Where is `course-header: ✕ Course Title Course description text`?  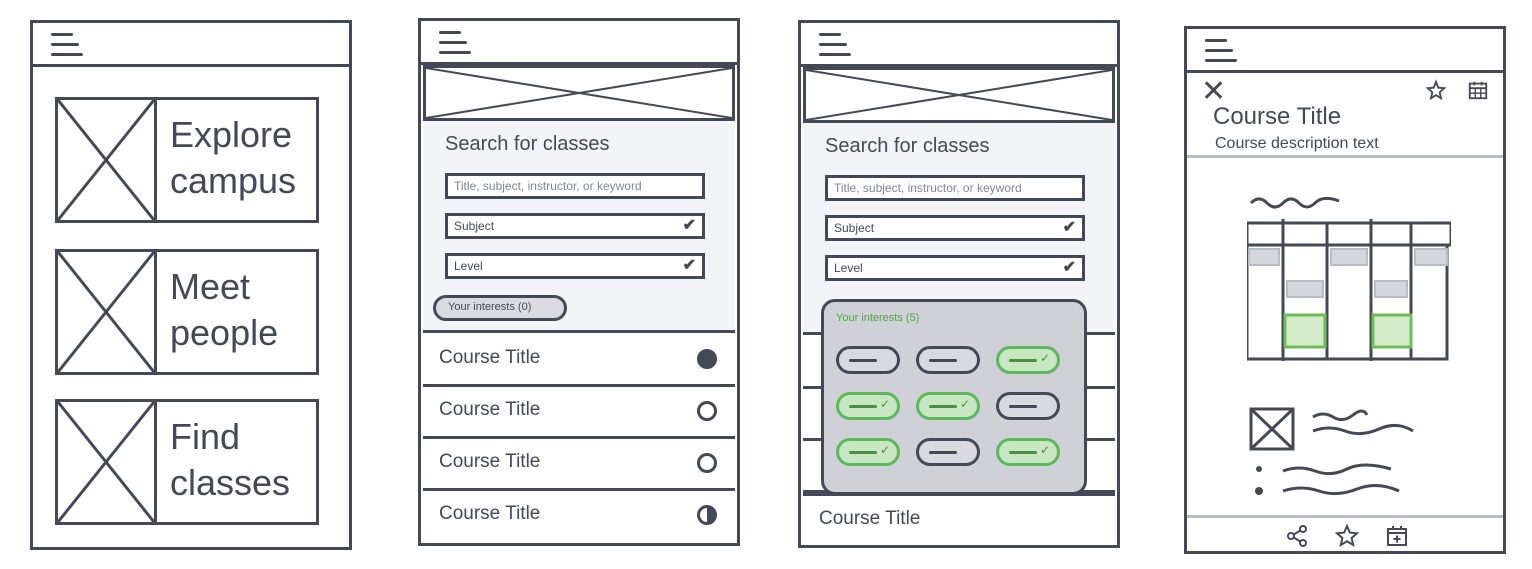
course-header: ✕ Course Title Course description text is located at coordinates (1345, 115).